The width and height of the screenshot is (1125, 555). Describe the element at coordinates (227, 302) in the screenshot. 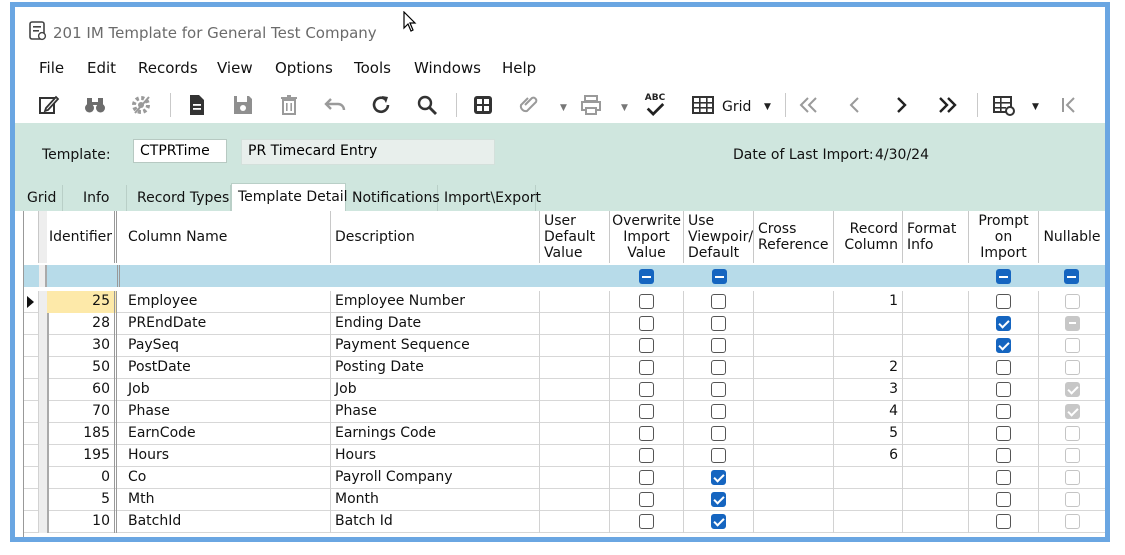

I see `column-name-cell: Employee` at that location.